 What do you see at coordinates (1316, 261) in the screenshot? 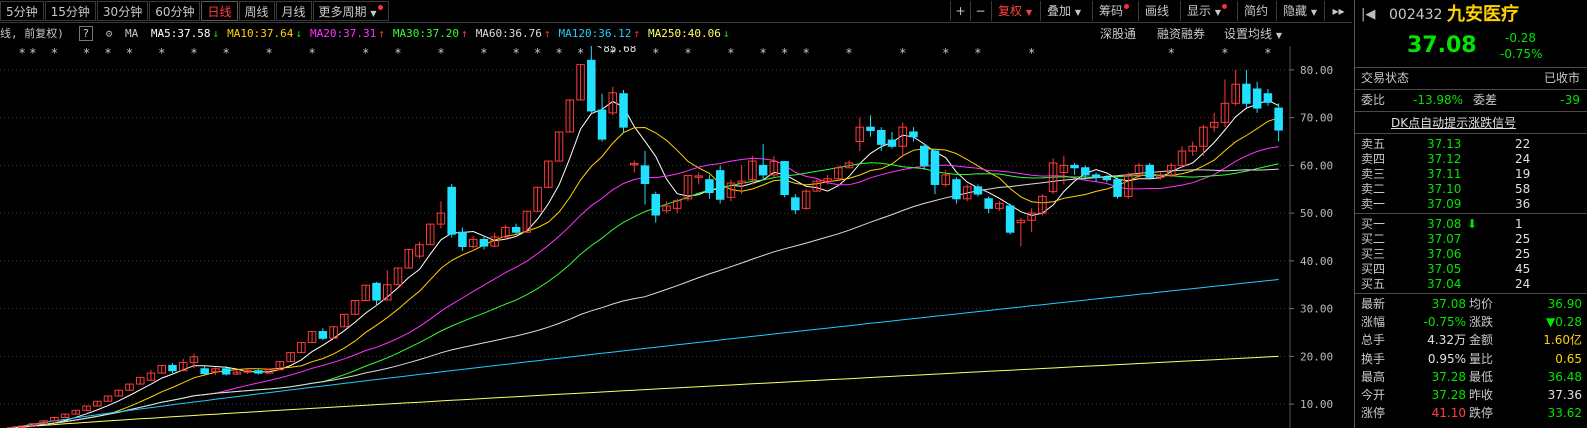
I see `y-tick-label: 40.00` at bounding box center [1316, 261].